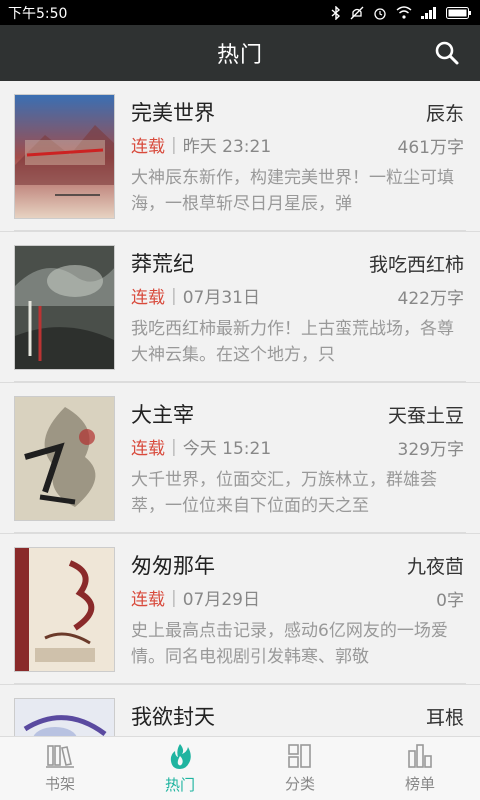  Describe the element at coordinates (289, 644) in the screenshot. I see `book-description: 史上最高点击记录，感动6亿网友的一场爱情。同名电视剧引发韩寒、郭敬` at that location.